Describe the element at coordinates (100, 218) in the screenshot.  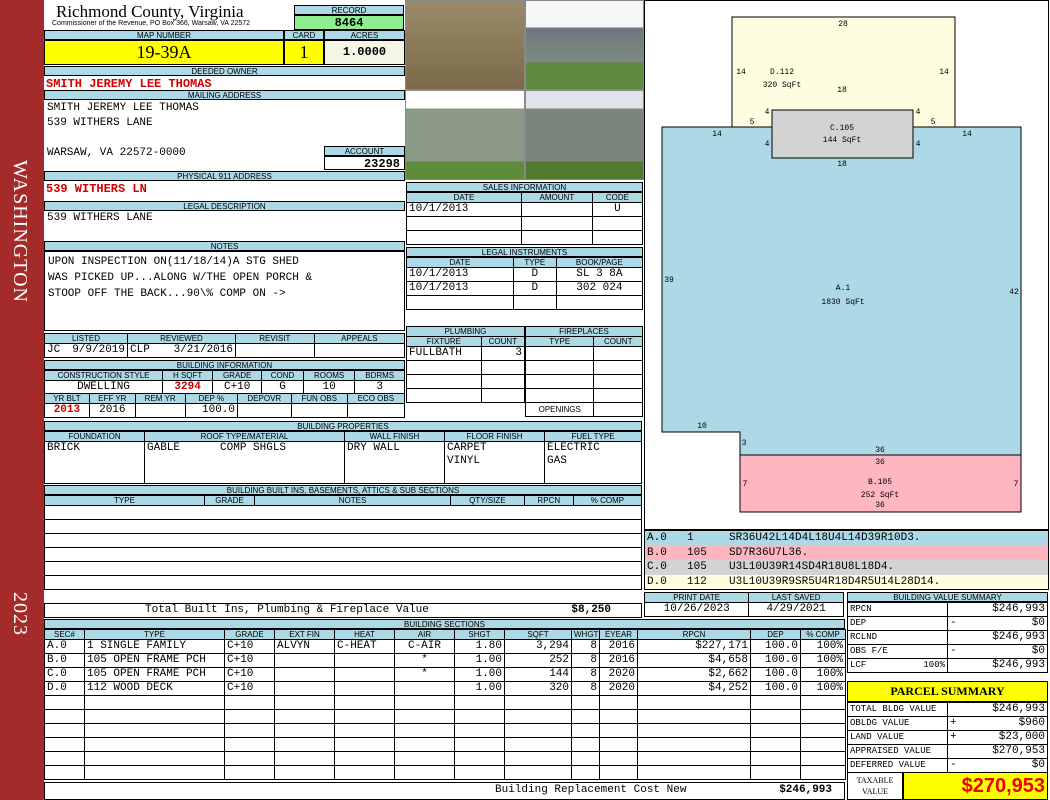
I see `legal-description: 539 WITHERS LANE` at that location.